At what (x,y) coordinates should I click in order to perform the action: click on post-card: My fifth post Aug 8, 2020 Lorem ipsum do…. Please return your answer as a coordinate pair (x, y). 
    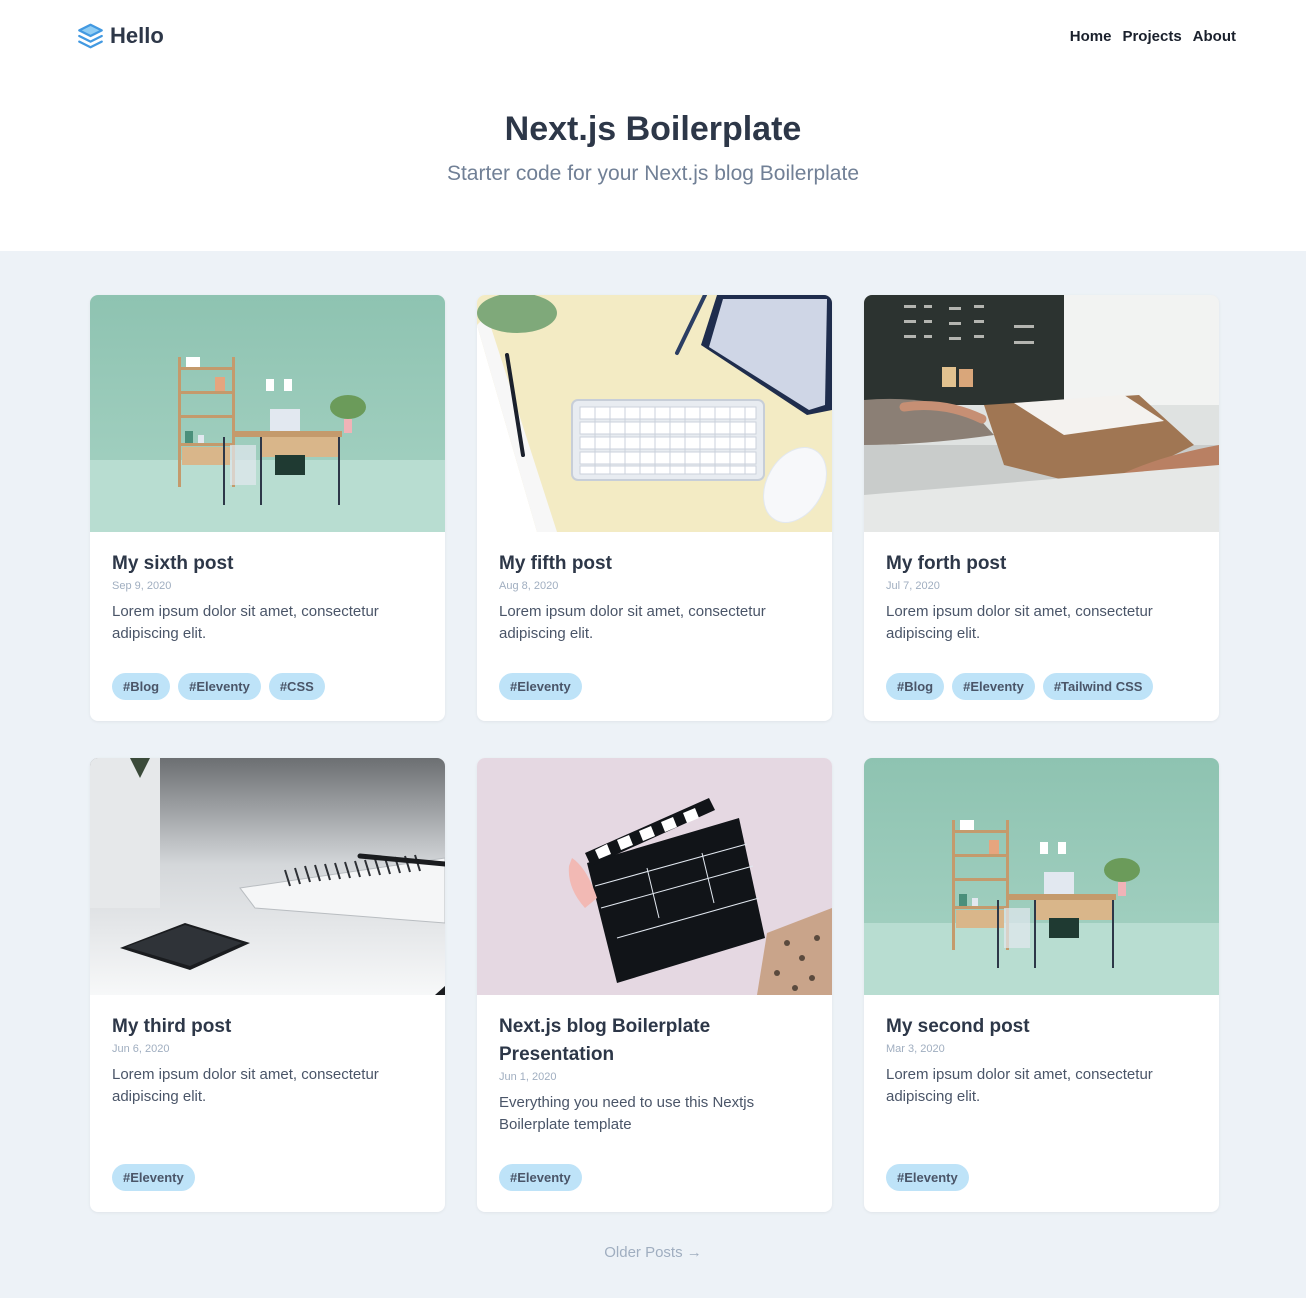
    Looking at the image, I should click on (654, 508).